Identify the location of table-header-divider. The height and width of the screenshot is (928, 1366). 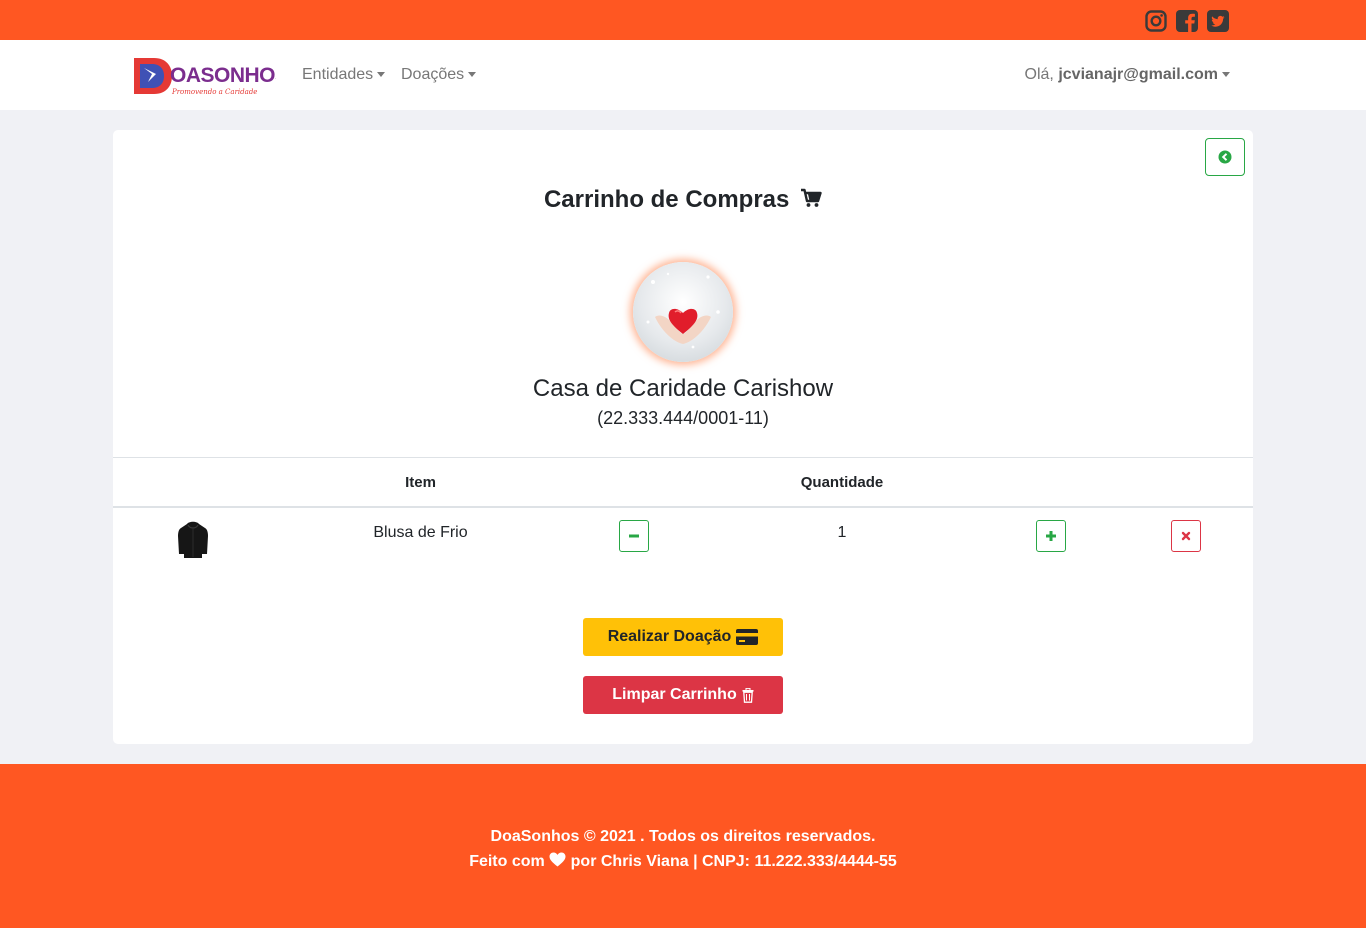
(683, 507).